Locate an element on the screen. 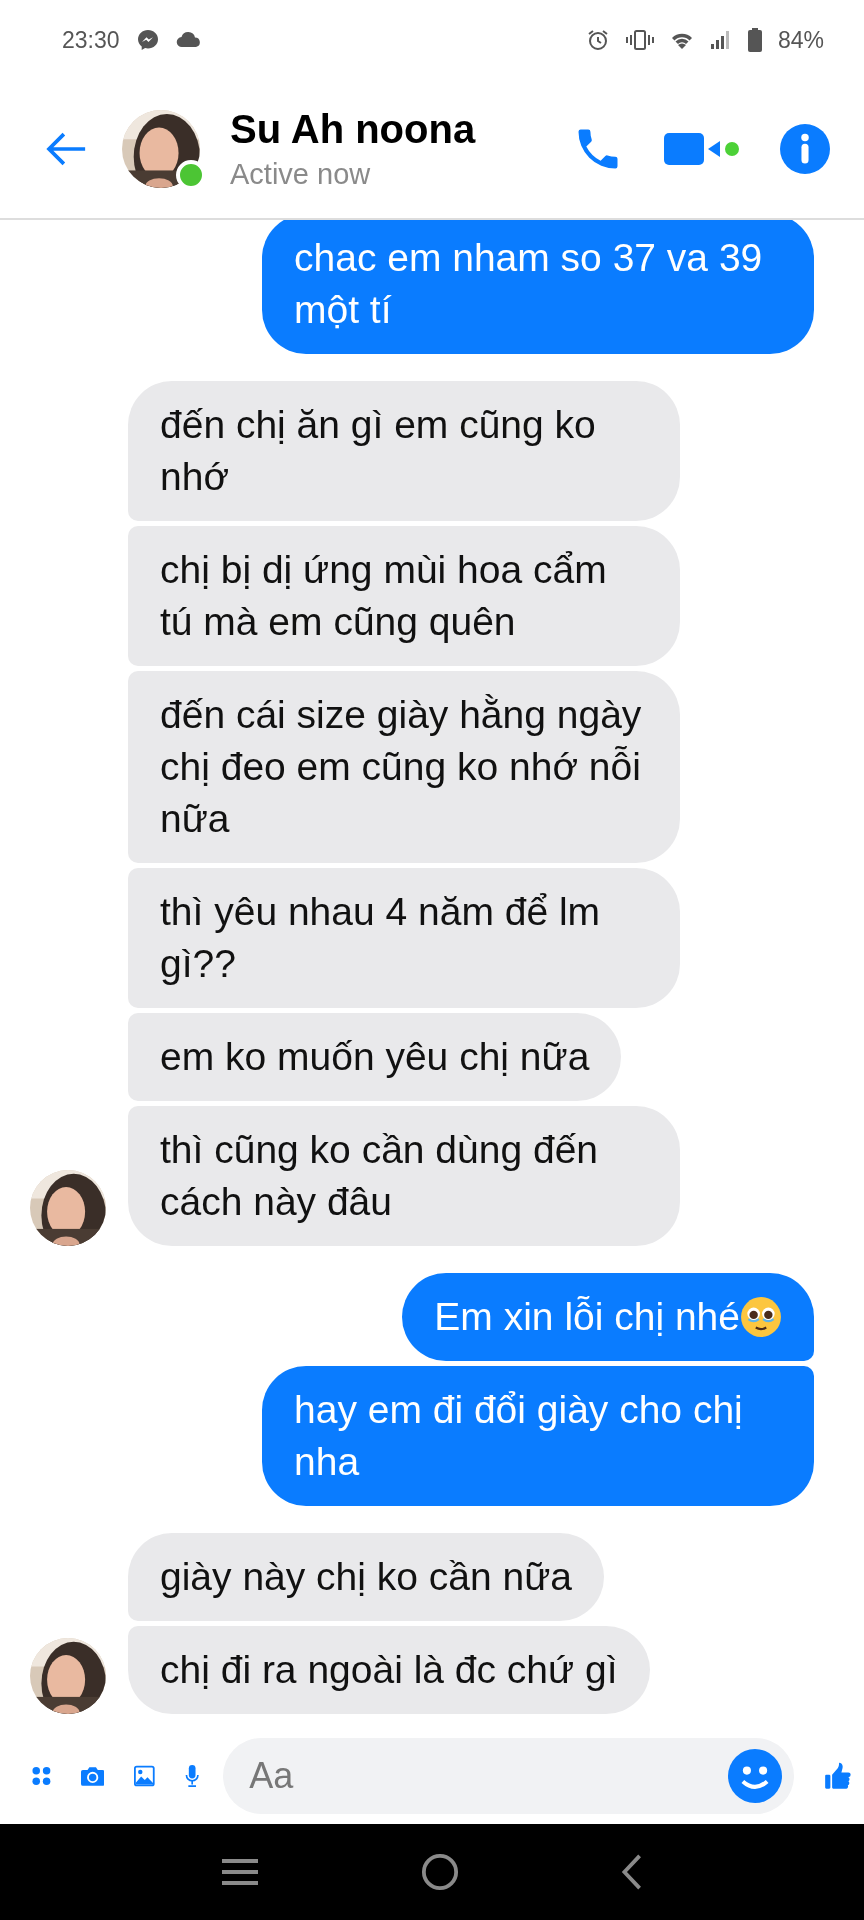 The width and height of the screenshot is (864, 1920). signal-icon is located at coordinates (720, 40).